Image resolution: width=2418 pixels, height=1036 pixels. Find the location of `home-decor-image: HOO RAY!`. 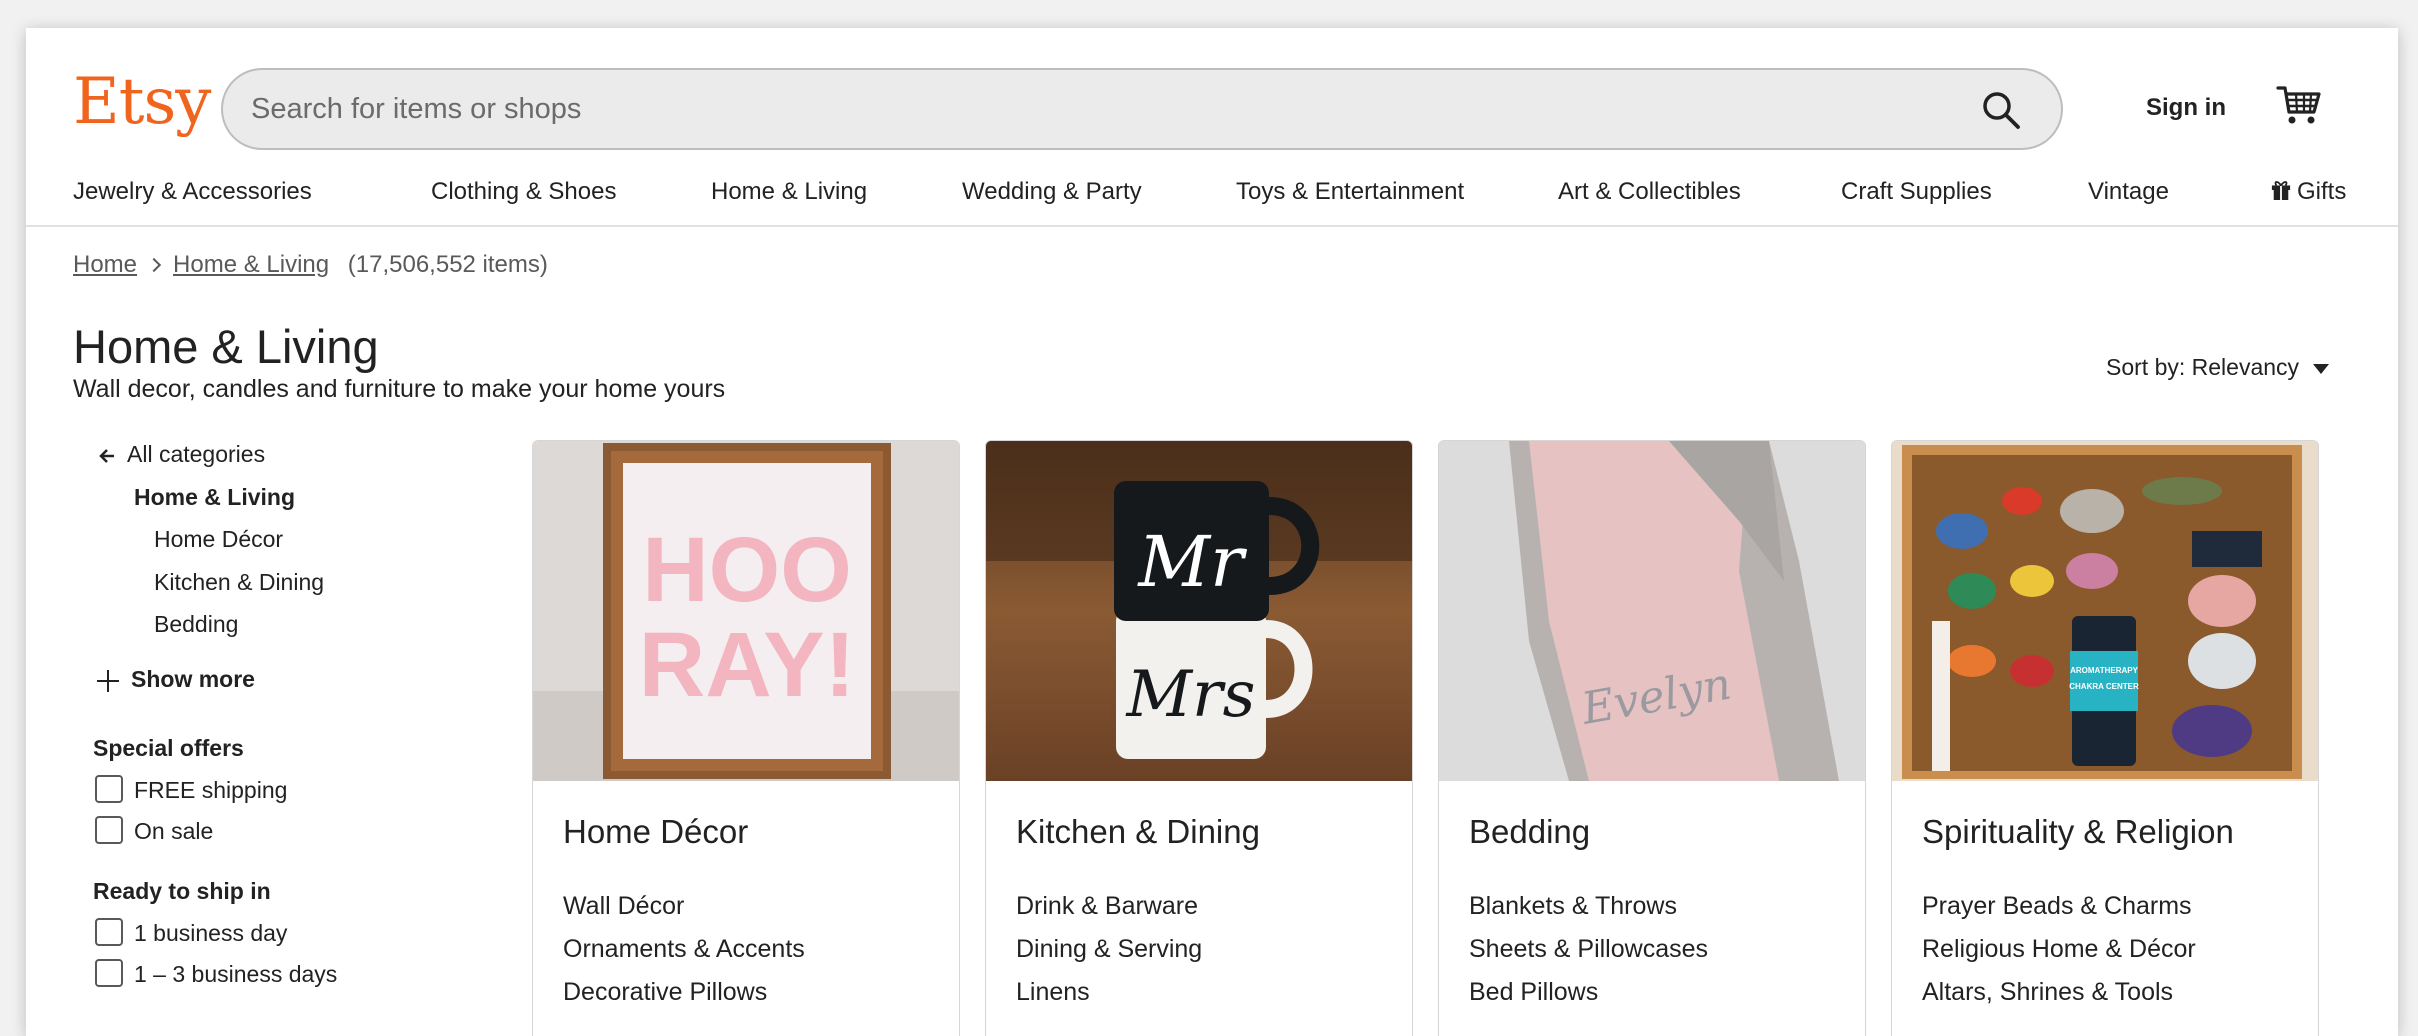

home-decor-image: HOO RAY! is located at coordinates (746, 611).